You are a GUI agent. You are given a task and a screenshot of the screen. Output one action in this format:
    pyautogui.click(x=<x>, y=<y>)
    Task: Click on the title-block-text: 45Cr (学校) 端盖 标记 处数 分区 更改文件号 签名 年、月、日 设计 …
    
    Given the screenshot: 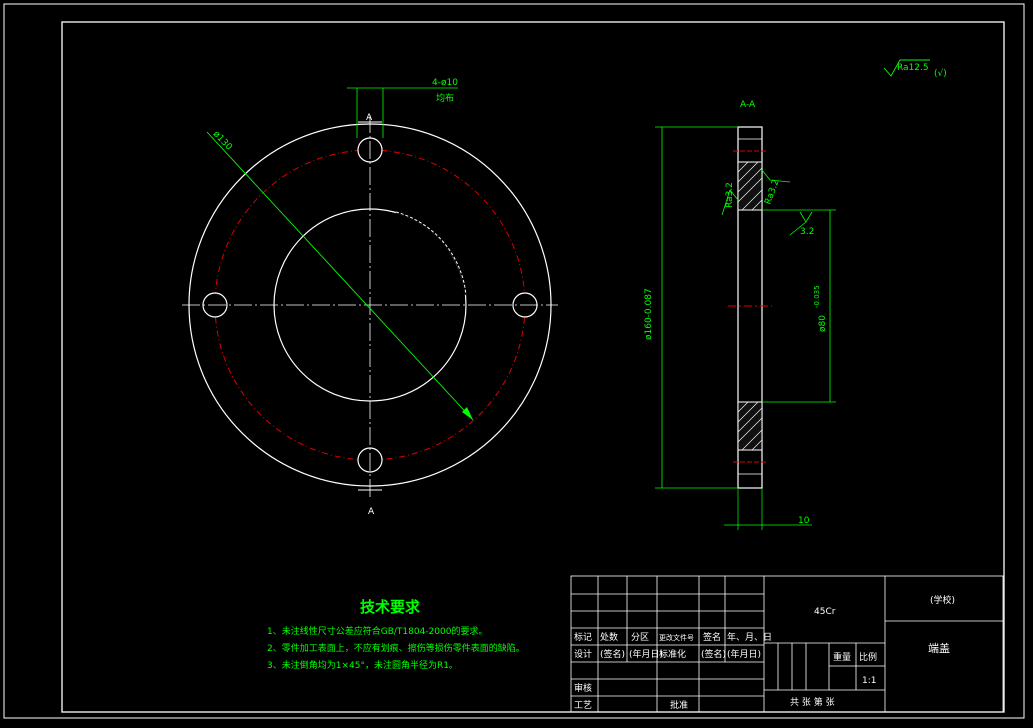 What is the action you would take?
    pyautogui.click(x=764, y=652)
    